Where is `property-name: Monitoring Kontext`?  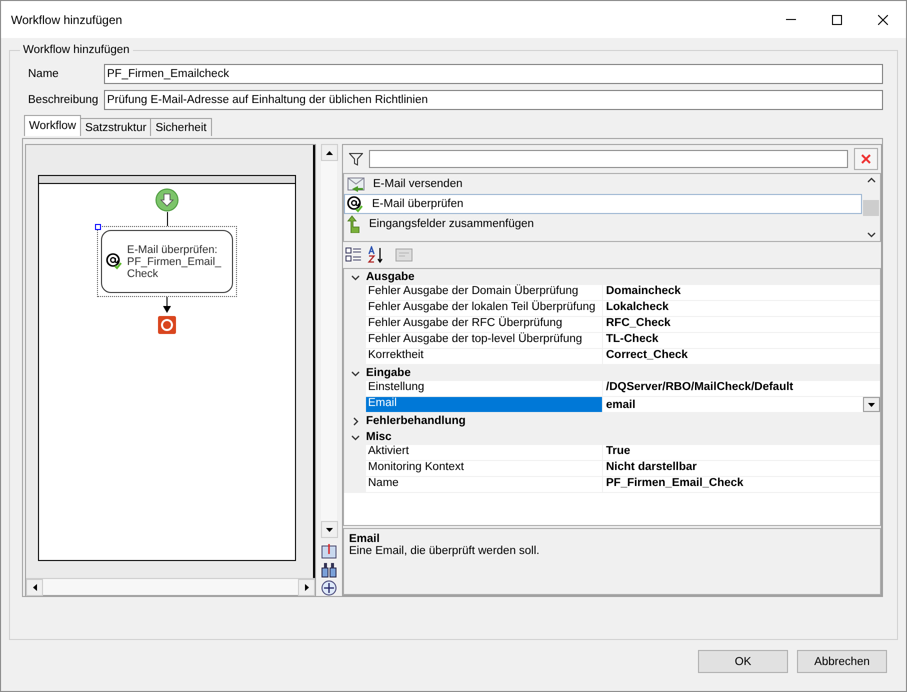
property-name: Monitoring Kontext is located at coordinates (484, 468).